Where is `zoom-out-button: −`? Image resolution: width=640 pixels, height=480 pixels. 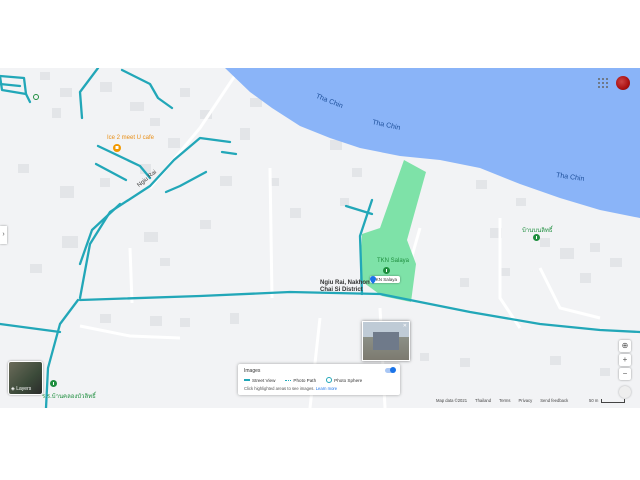
zoom-out-button: − is located at coordinates (625, 374).